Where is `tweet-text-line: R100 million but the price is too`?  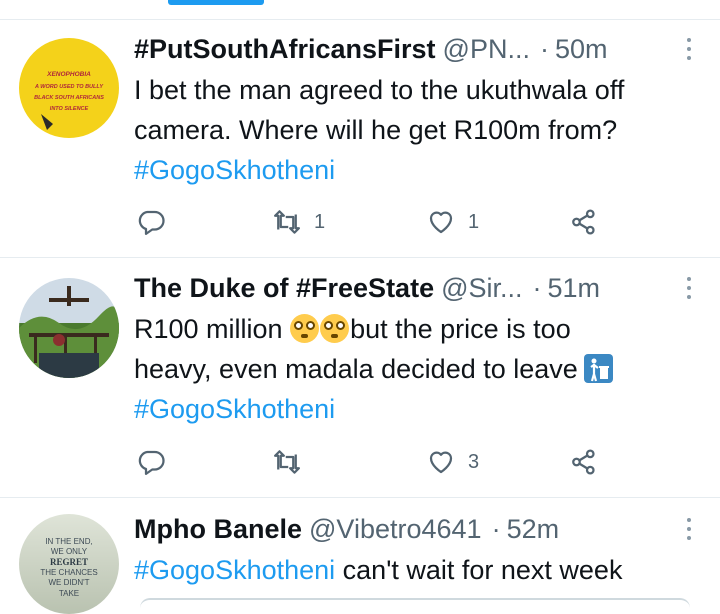 tweet-text-line: R100 million but the price is too is located at coordinates (419, 329).